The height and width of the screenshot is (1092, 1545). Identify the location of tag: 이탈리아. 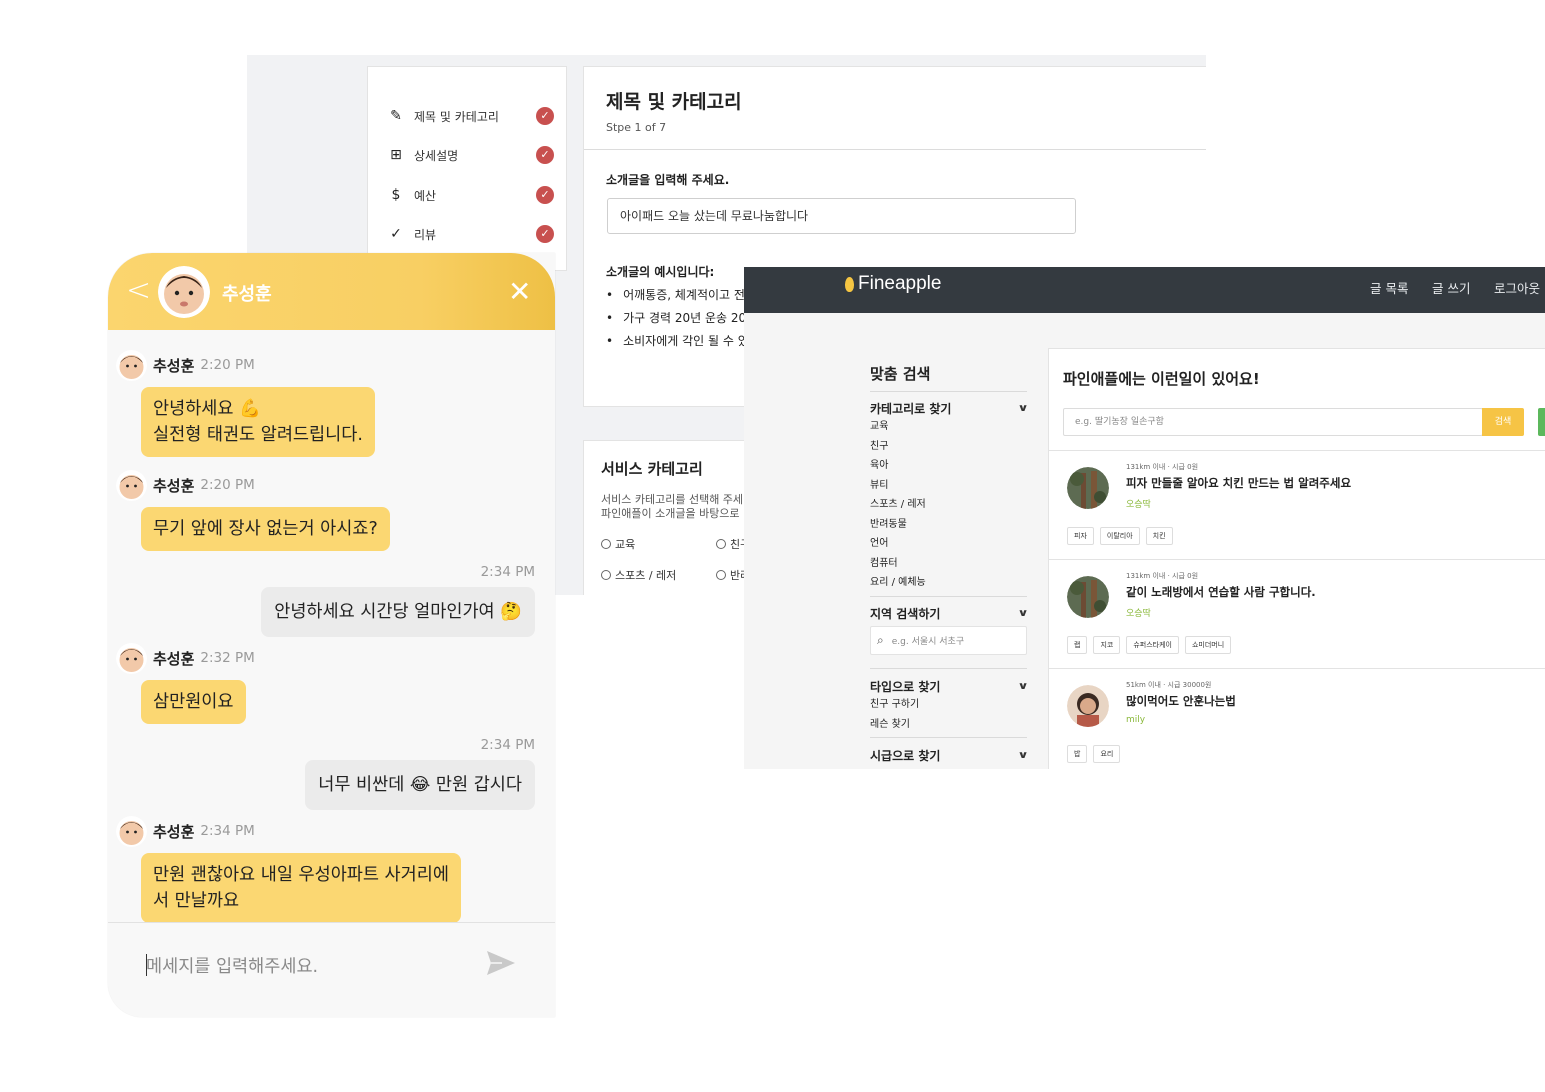
(1119, 536).